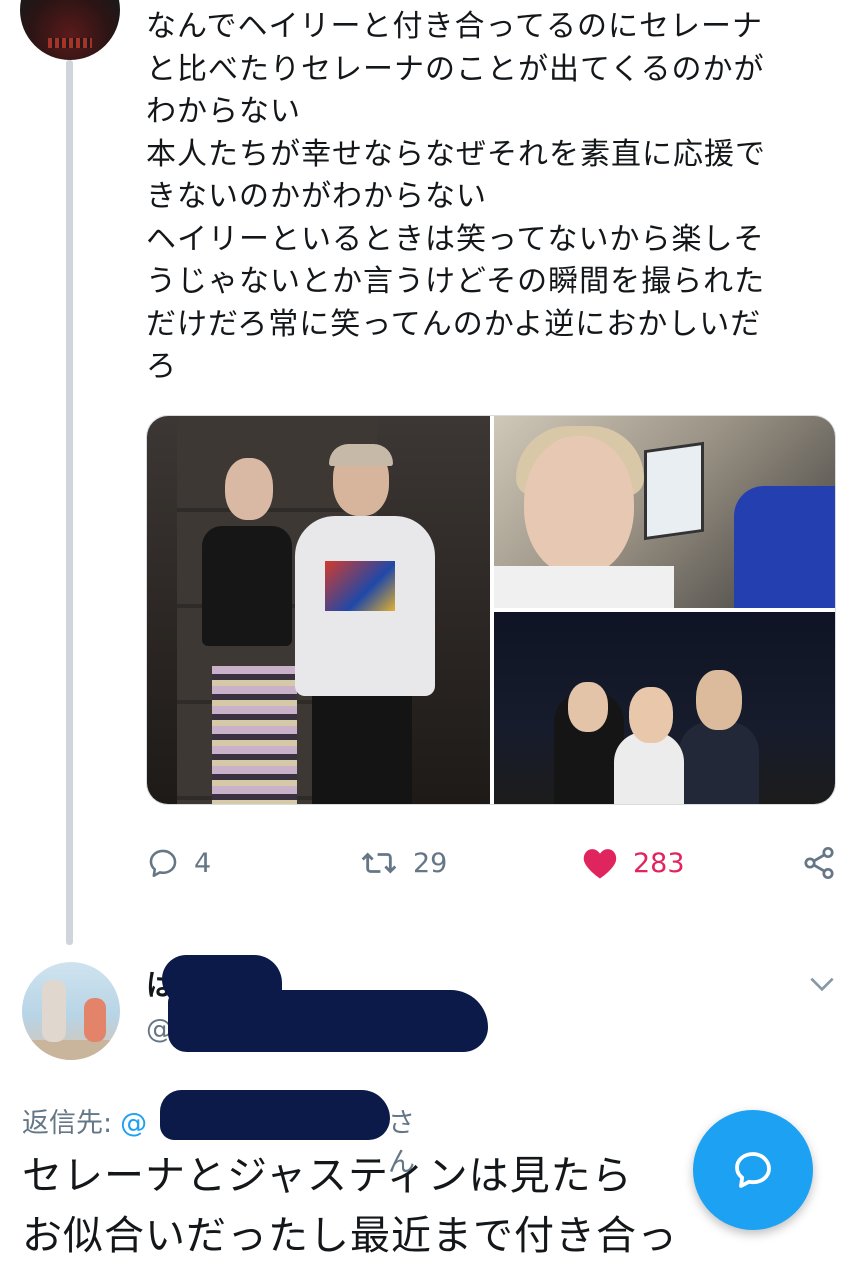  What do you see at coordinates (318, 610) in the screenshot?
I see `photo-couple-standing` at bounding box center [318, 610].